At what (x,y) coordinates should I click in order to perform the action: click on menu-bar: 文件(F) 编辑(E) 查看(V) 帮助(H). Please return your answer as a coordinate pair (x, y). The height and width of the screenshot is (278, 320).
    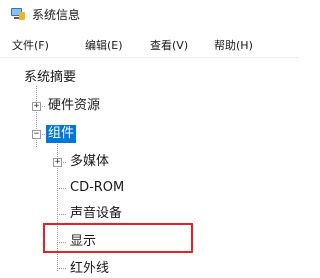
    Looking at the image, I should click on (149, 46).